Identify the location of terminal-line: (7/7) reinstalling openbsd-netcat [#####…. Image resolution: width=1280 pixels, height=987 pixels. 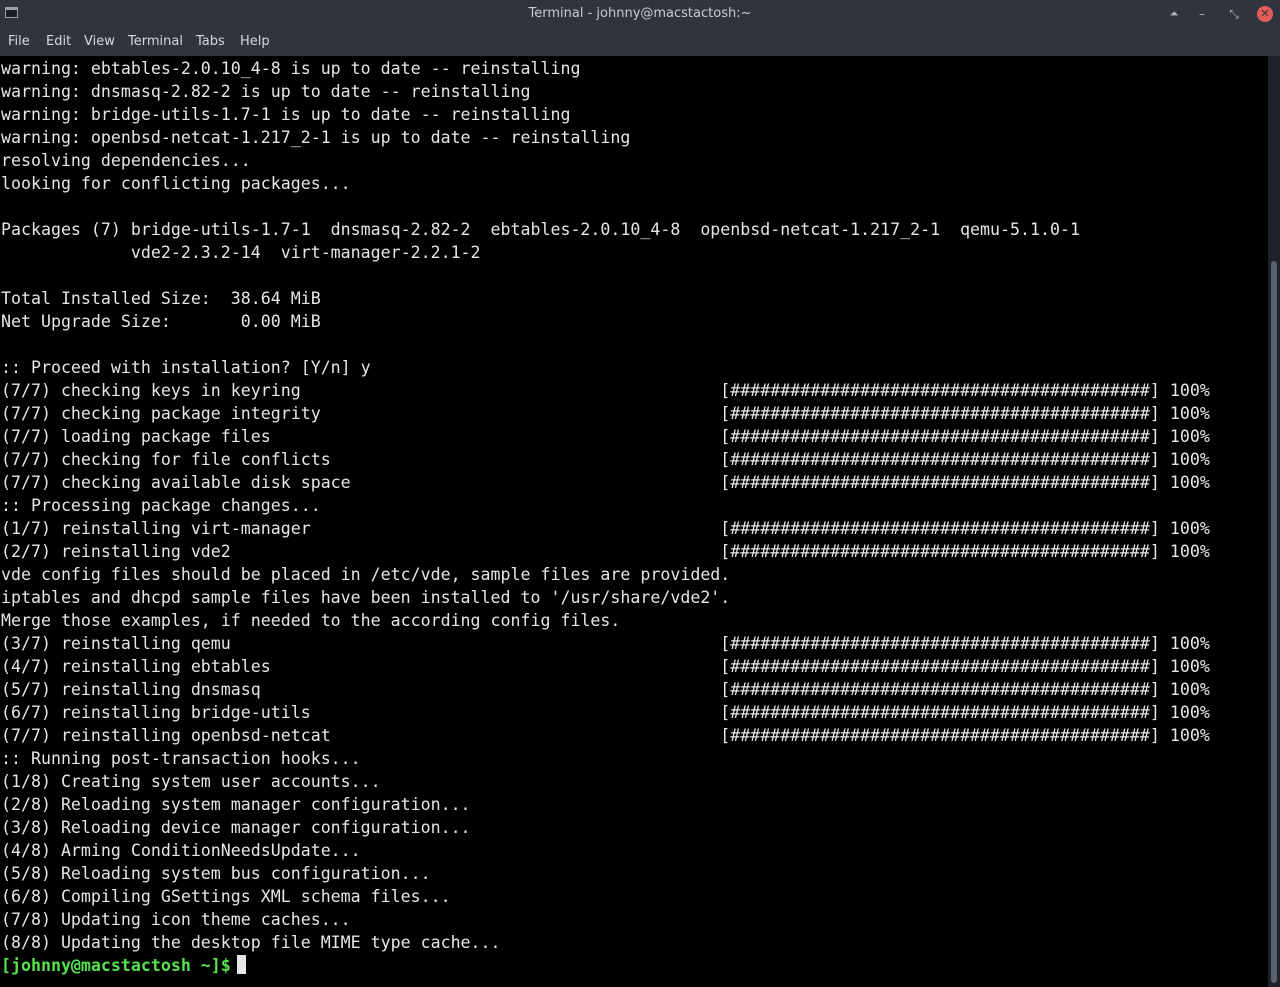
(605, 735).